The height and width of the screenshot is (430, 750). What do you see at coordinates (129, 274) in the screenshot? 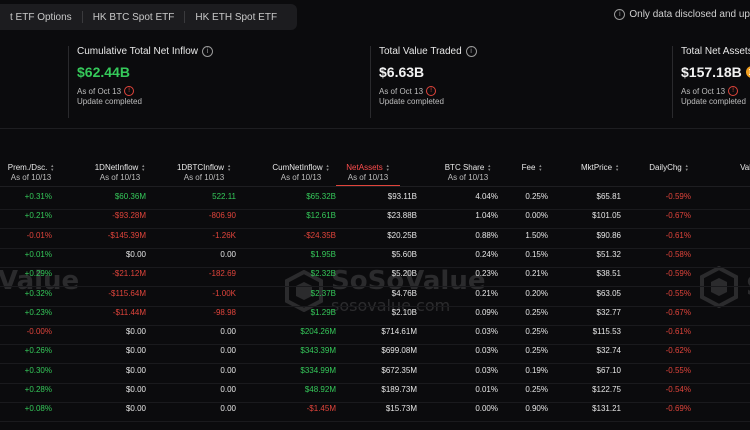
I see `cell-1d-net-inflow: -$21.12M` at bounding box center [129, 274].